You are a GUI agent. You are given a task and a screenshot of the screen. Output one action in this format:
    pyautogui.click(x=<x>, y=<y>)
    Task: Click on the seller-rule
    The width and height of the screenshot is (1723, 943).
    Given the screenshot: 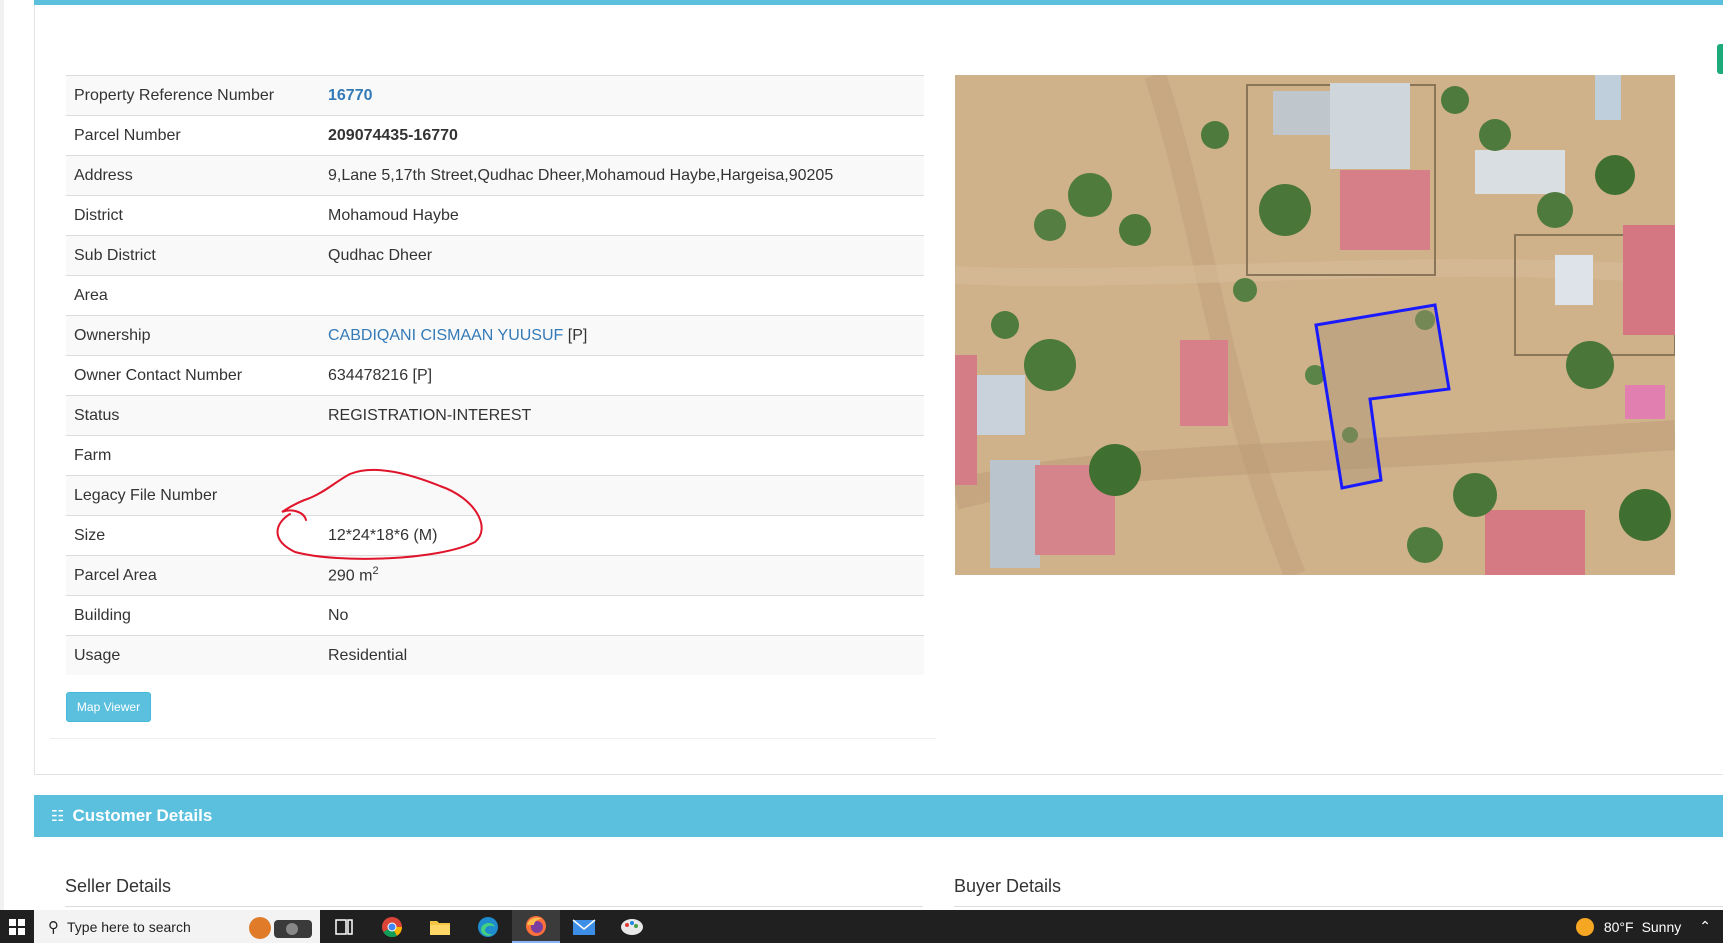 What is the action you would take?
    pyautogui.click(x=494, y=906)
    